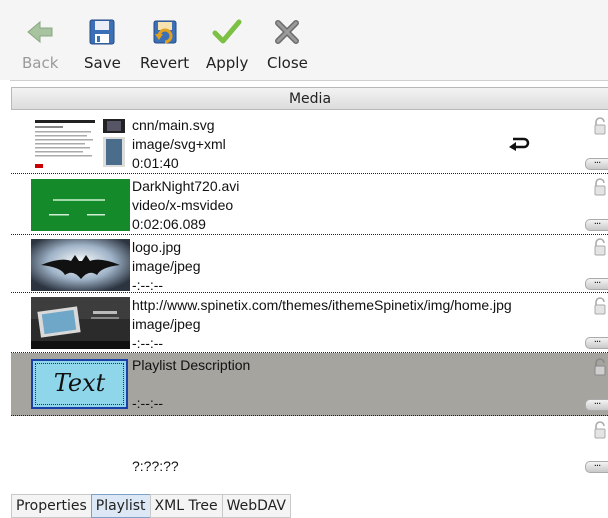  Describe the element at coordinates (227, 63) in the screenshot. I see `apply-label: Apply` at that location.